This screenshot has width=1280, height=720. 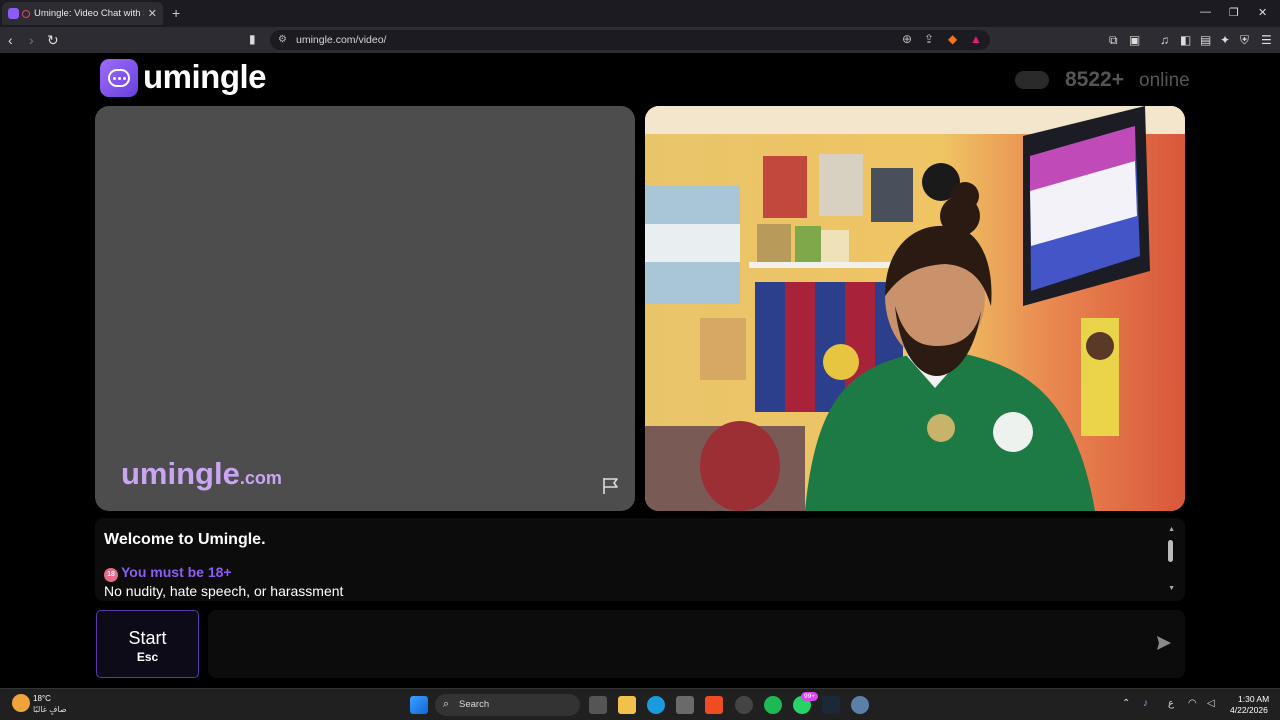 I want to click on edge-icon, so click(x=656, y=705).